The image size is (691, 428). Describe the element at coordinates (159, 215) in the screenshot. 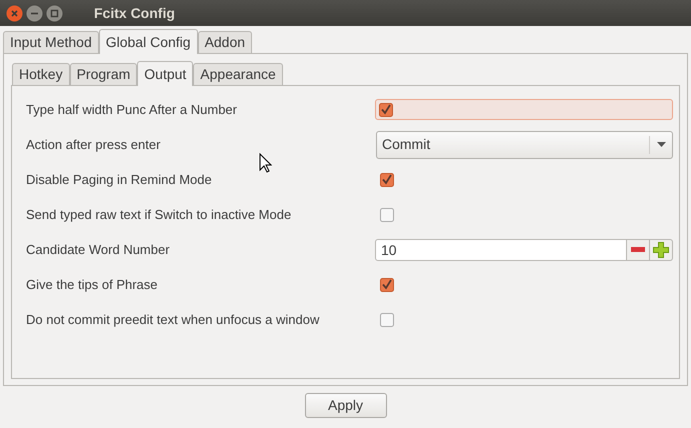

I see `option-label: Send typed raw text if Switch to inactive Mode` at that location.